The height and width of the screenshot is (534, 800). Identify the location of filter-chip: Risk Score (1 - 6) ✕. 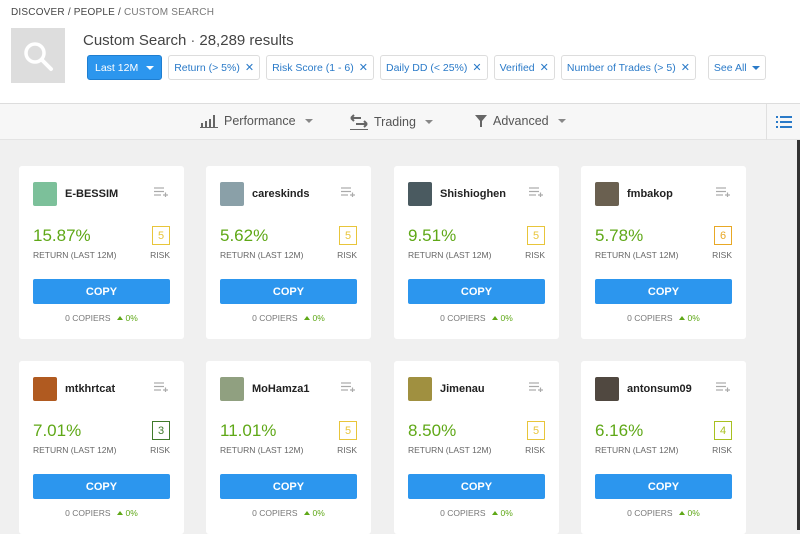
(320, 67).